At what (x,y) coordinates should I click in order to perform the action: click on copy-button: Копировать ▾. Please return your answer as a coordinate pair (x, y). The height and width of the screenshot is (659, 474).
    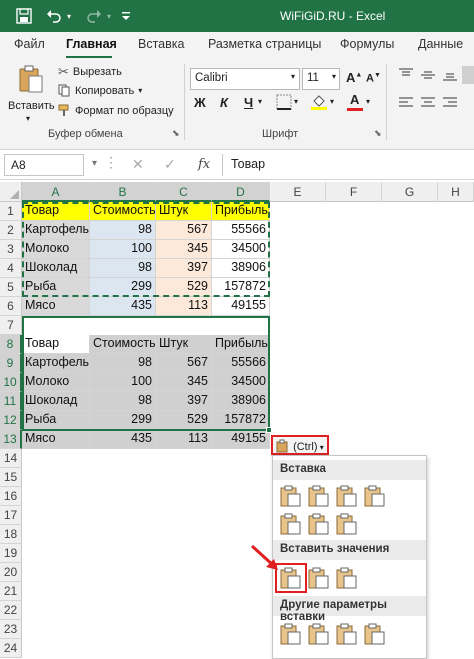
    Looking at the image, I should click on (100, 90).